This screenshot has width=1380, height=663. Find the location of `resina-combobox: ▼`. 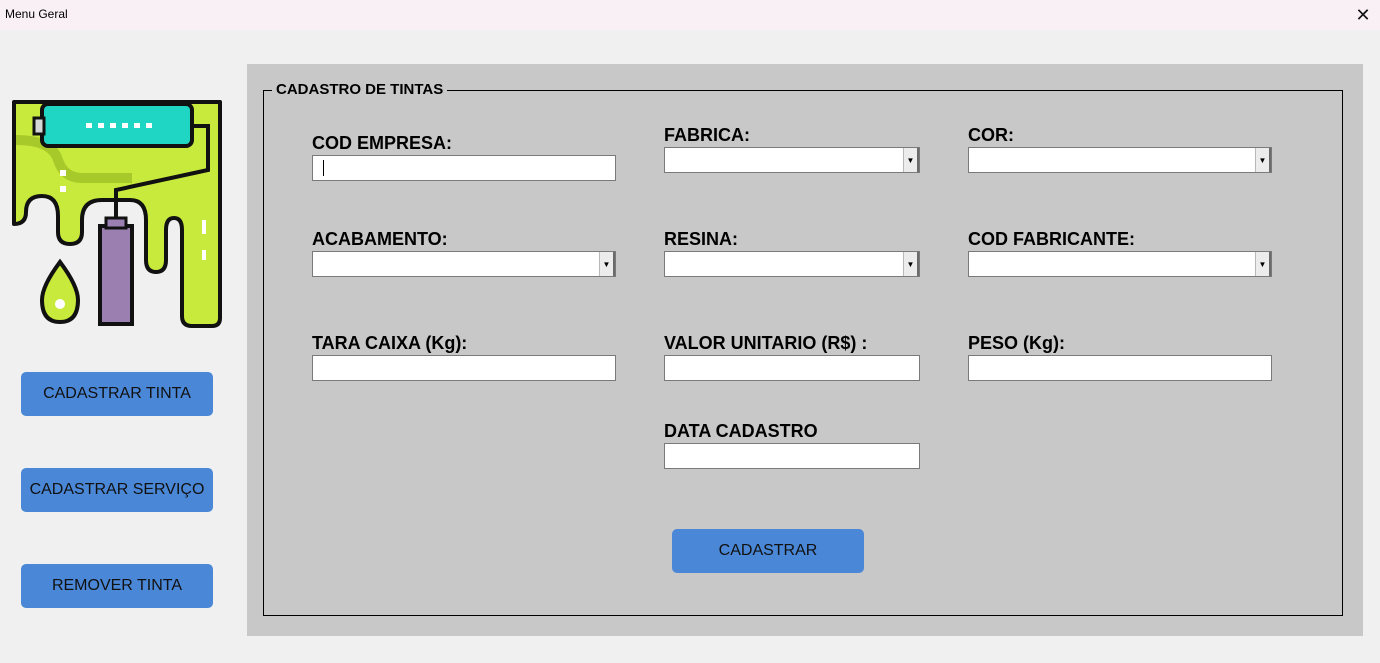

resina-combobox: ▼ is located at coordinates (792, 264).